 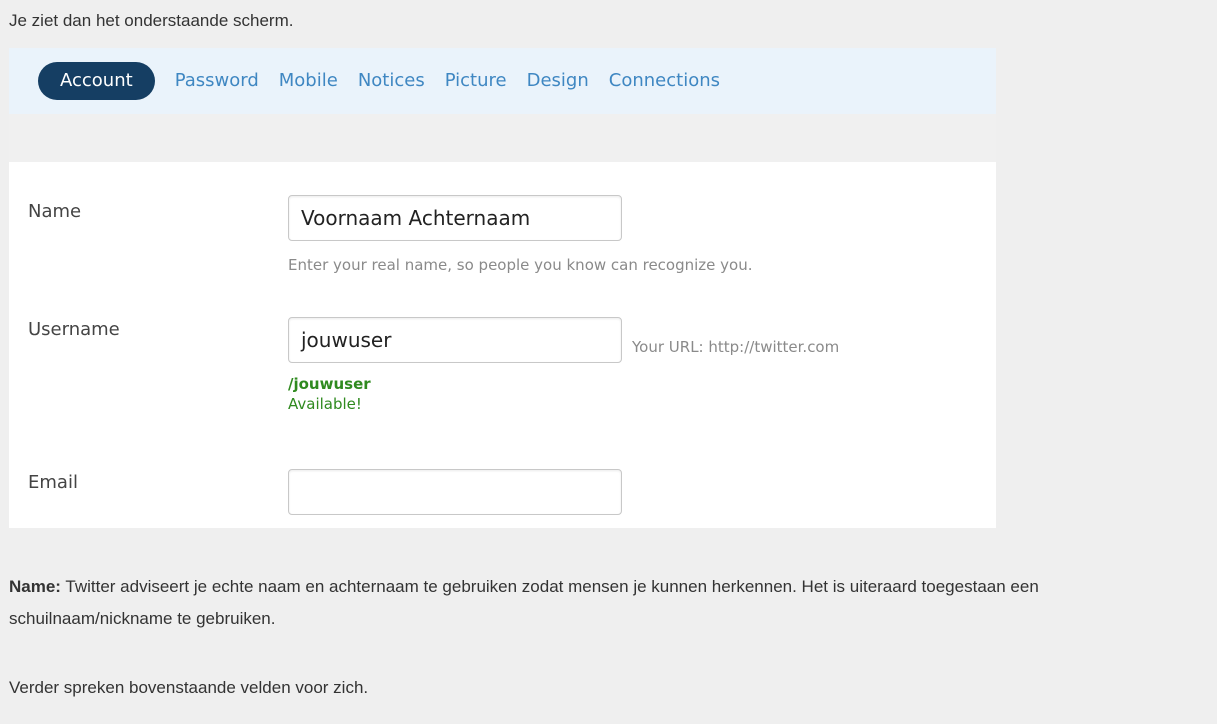 What do you see at coordinates (227, 81) in the screenshot?
I see `tab-password: Password` at bounding box center [227, 81].